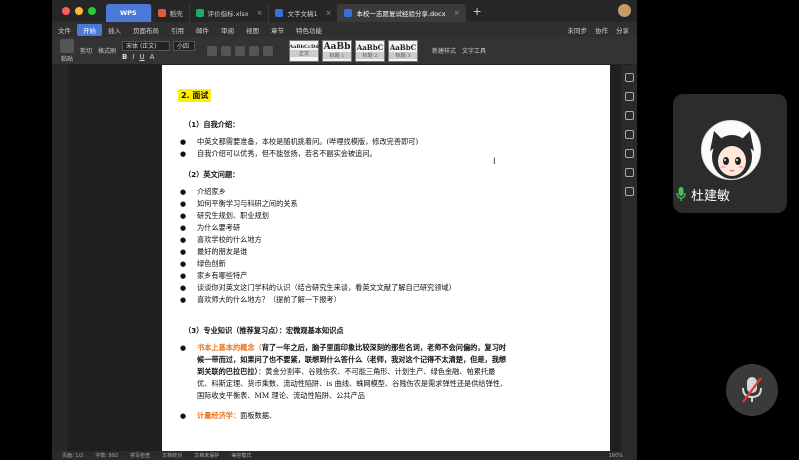  Describe the element at coordinates (476, 11) in the screenshot. I see `new-tab-button: +` at that location.